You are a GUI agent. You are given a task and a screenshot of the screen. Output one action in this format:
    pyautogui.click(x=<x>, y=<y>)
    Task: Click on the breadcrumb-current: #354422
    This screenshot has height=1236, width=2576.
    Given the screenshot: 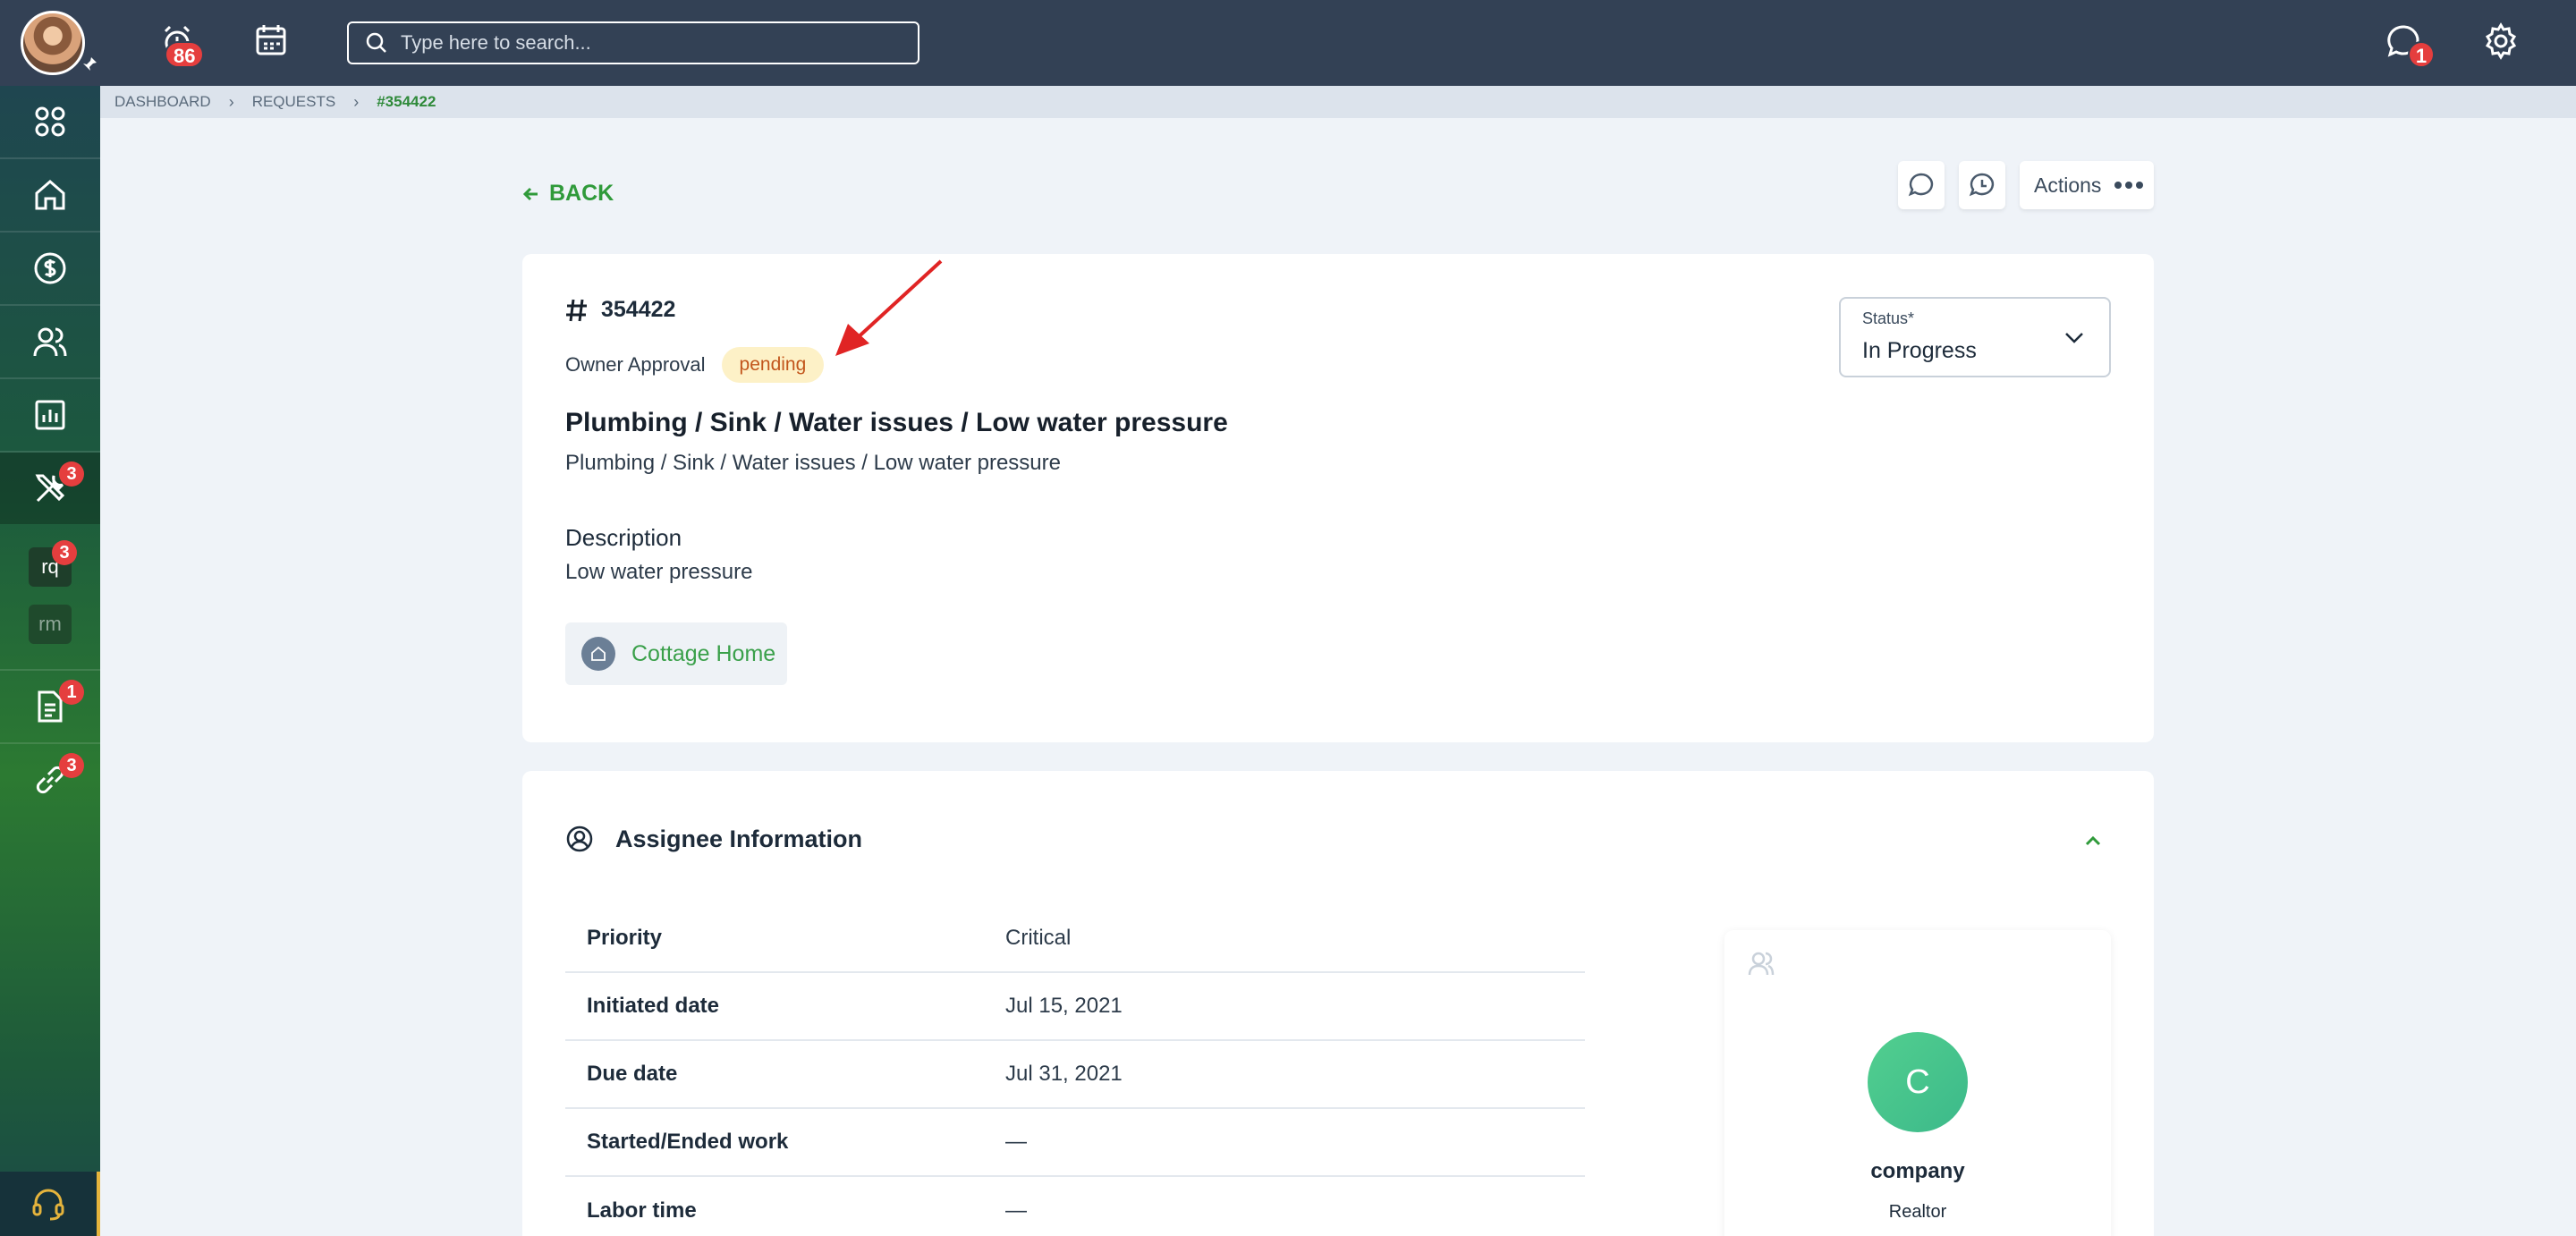 What is the action you would take?
    pyautogui.click(x=406, y=102)
    